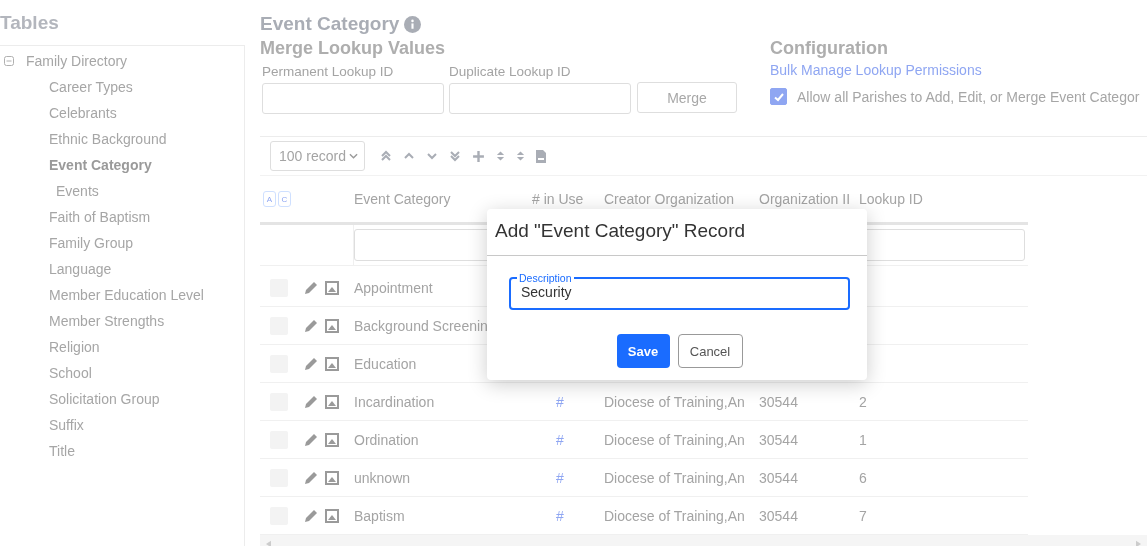  I want to click on plus-icon, so click(478, 156).